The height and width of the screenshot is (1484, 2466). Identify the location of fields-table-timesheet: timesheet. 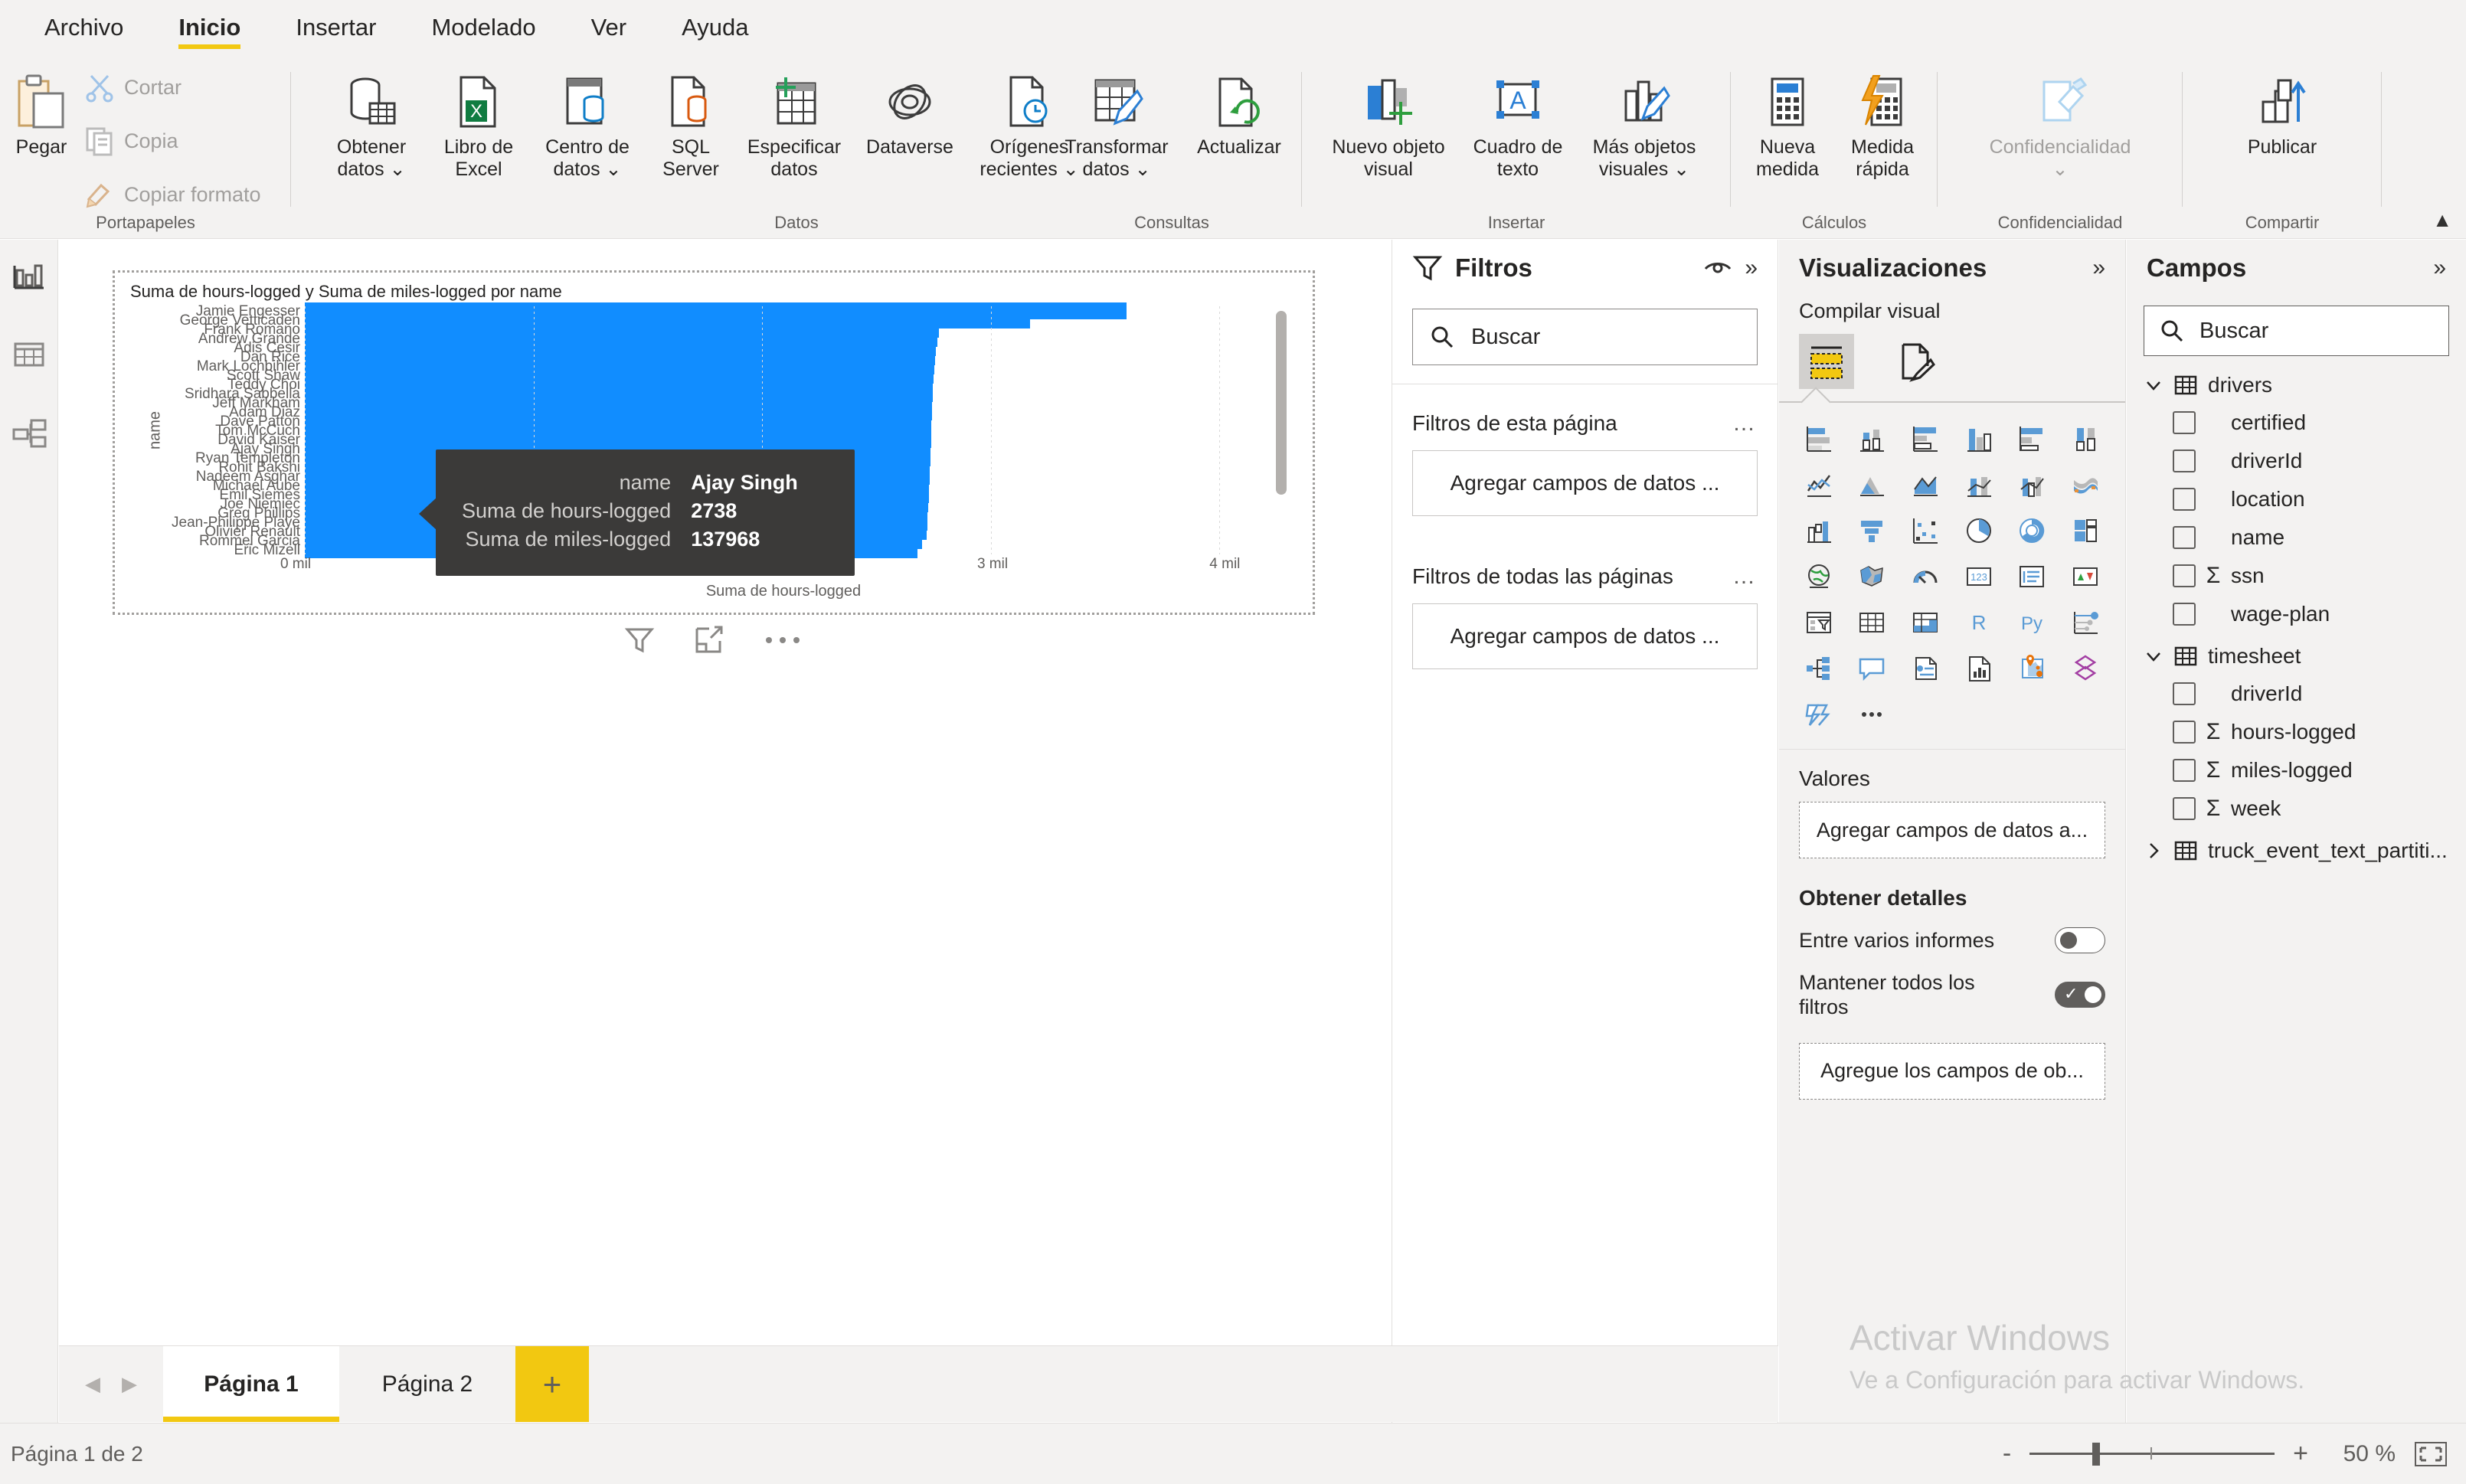
(2305, 656).